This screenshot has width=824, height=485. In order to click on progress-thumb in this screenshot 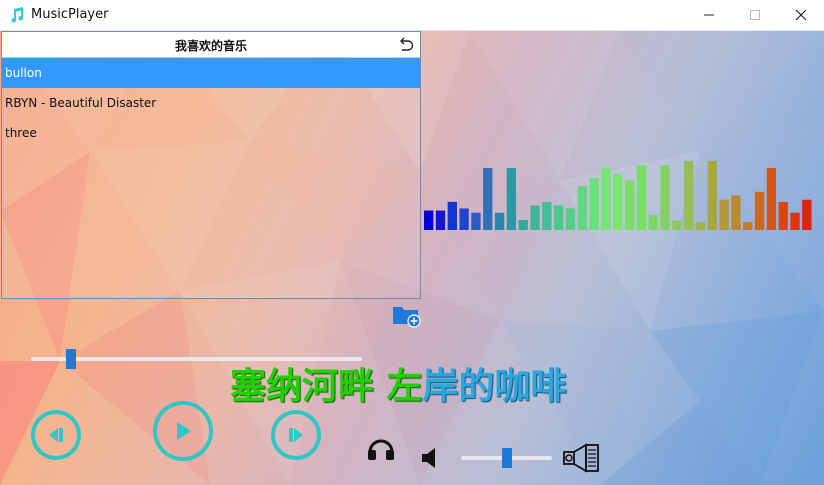, I will do `click(70, 359)`.